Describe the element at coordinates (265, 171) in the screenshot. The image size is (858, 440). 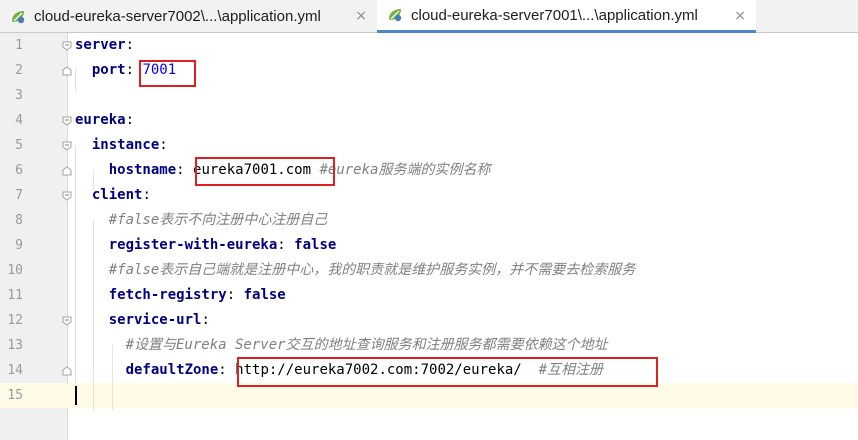
I see `highlight-hostname-value` at that location.